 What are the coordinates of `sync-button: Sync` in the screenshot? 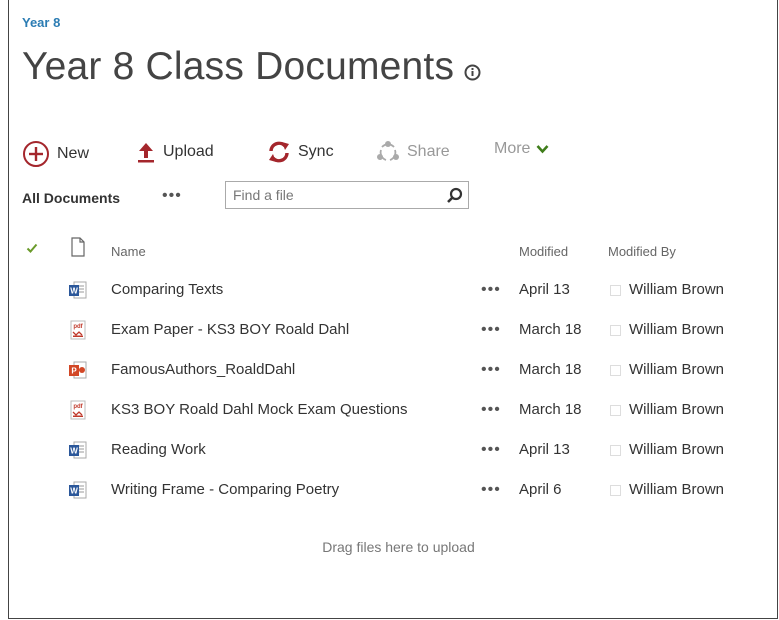 It's located at (300, 152).